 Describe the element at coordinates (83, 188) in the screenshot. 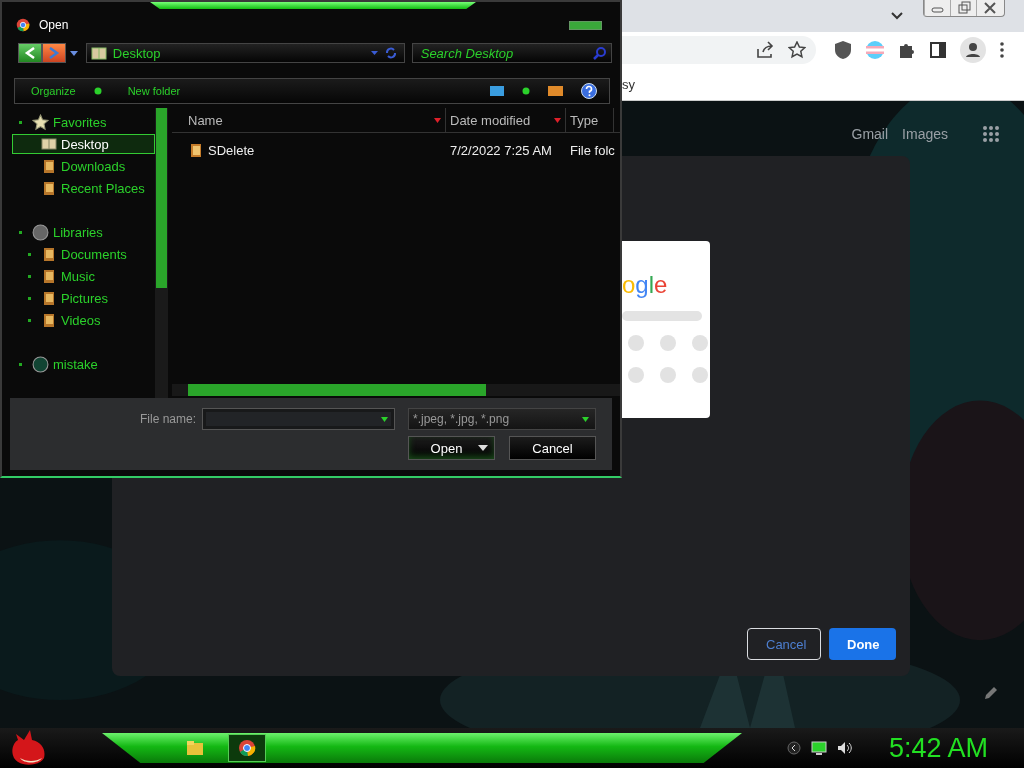

I see `nav-item: Recent Places` at that location.